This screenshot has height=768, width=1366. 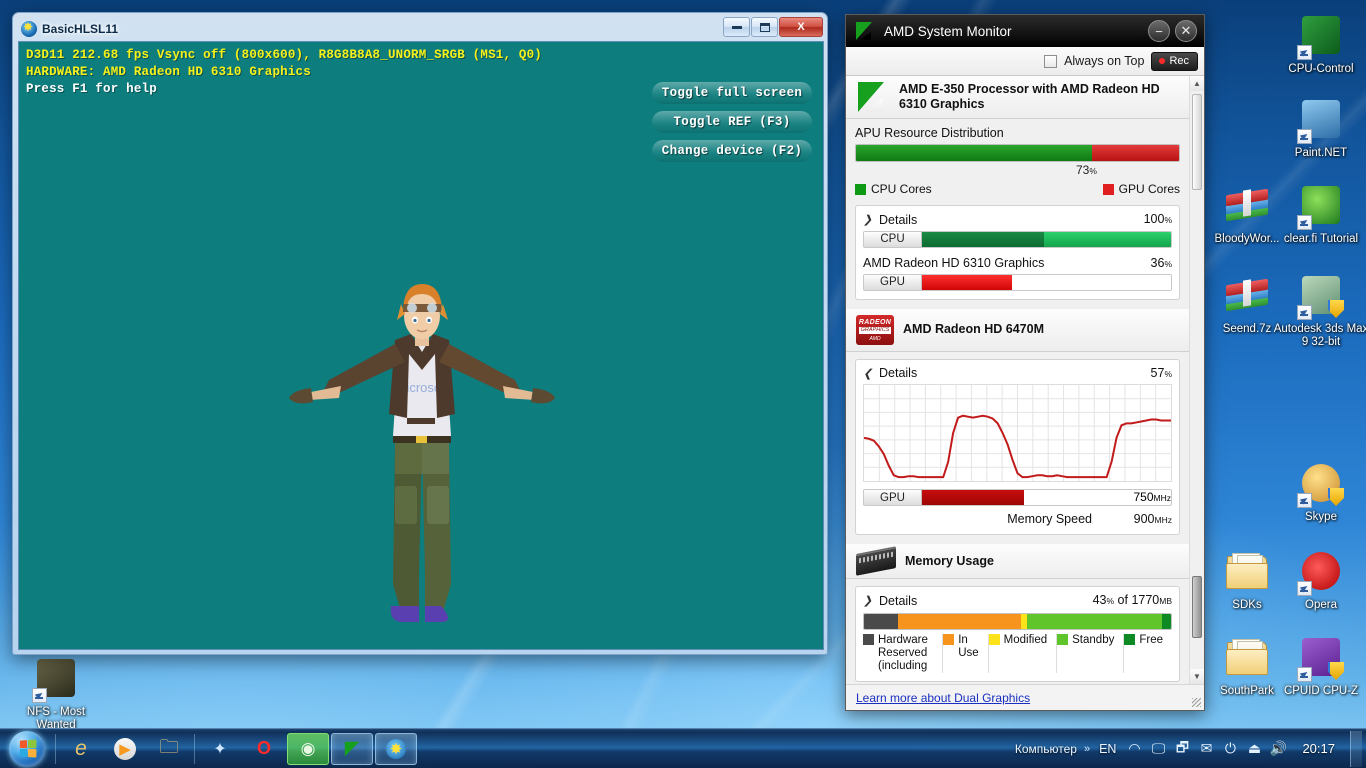 I want to click on desktop-icon-label: Autodesk 3ds Max 9 32-bit, so click(x=1319, y=335).